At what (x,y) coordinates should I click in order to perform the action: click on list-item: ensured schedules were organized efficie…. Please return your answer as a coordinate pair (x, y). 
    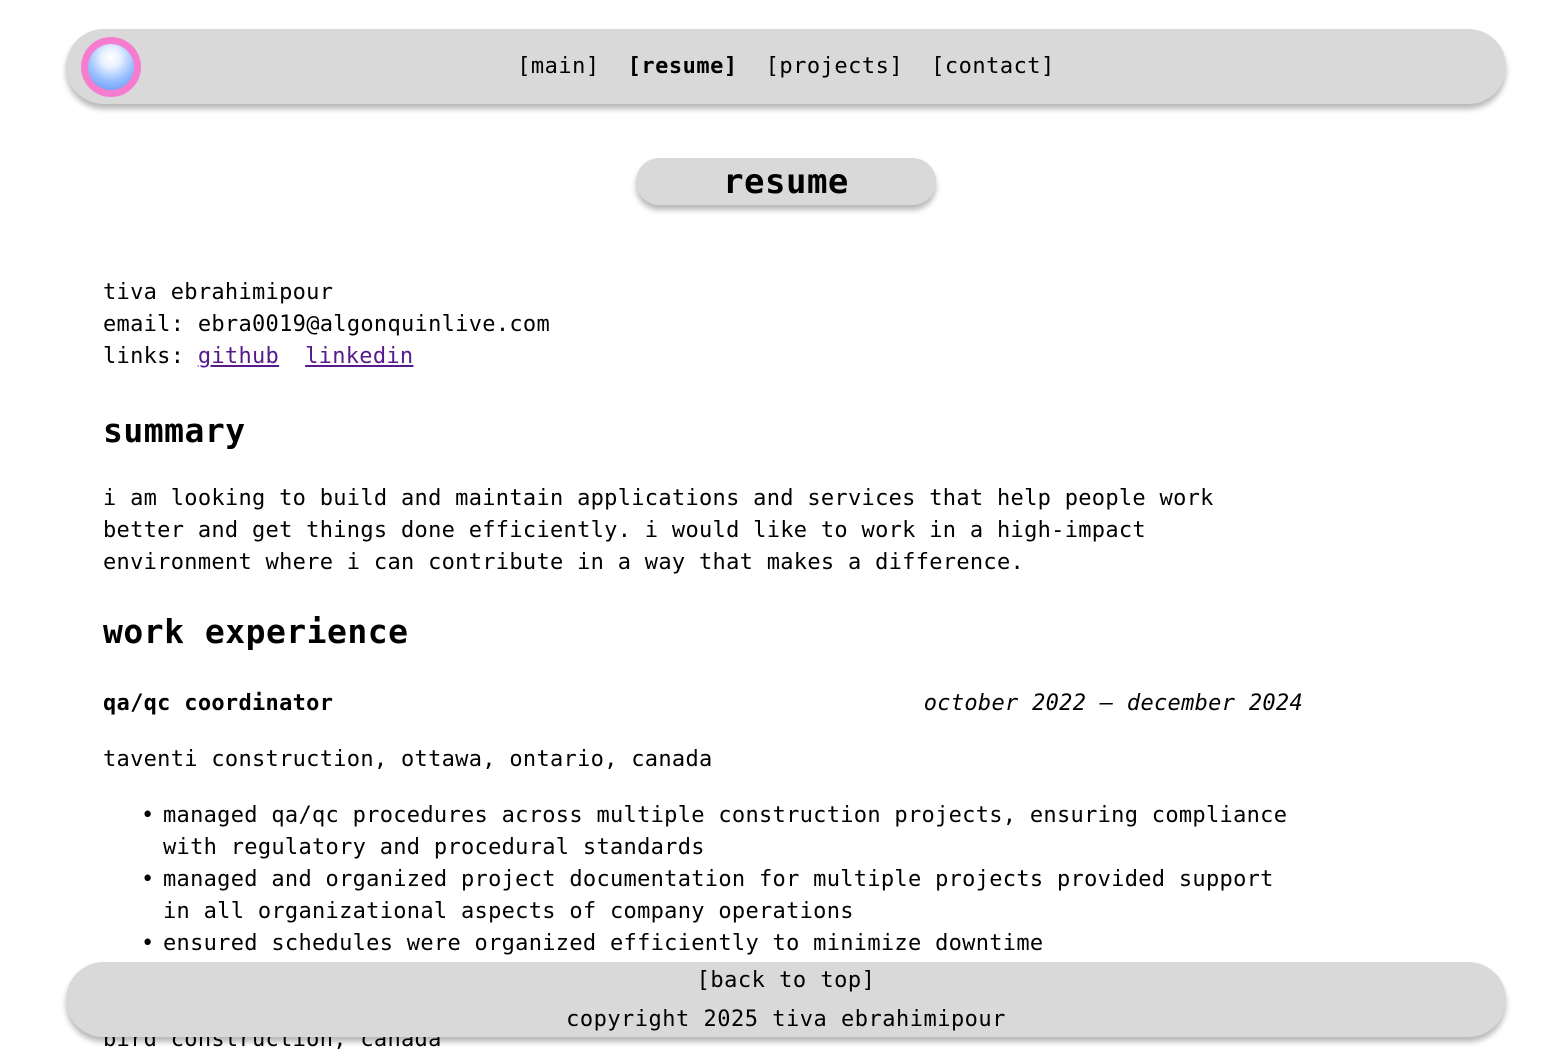
    Looking at the image, I should click on (722, 944).